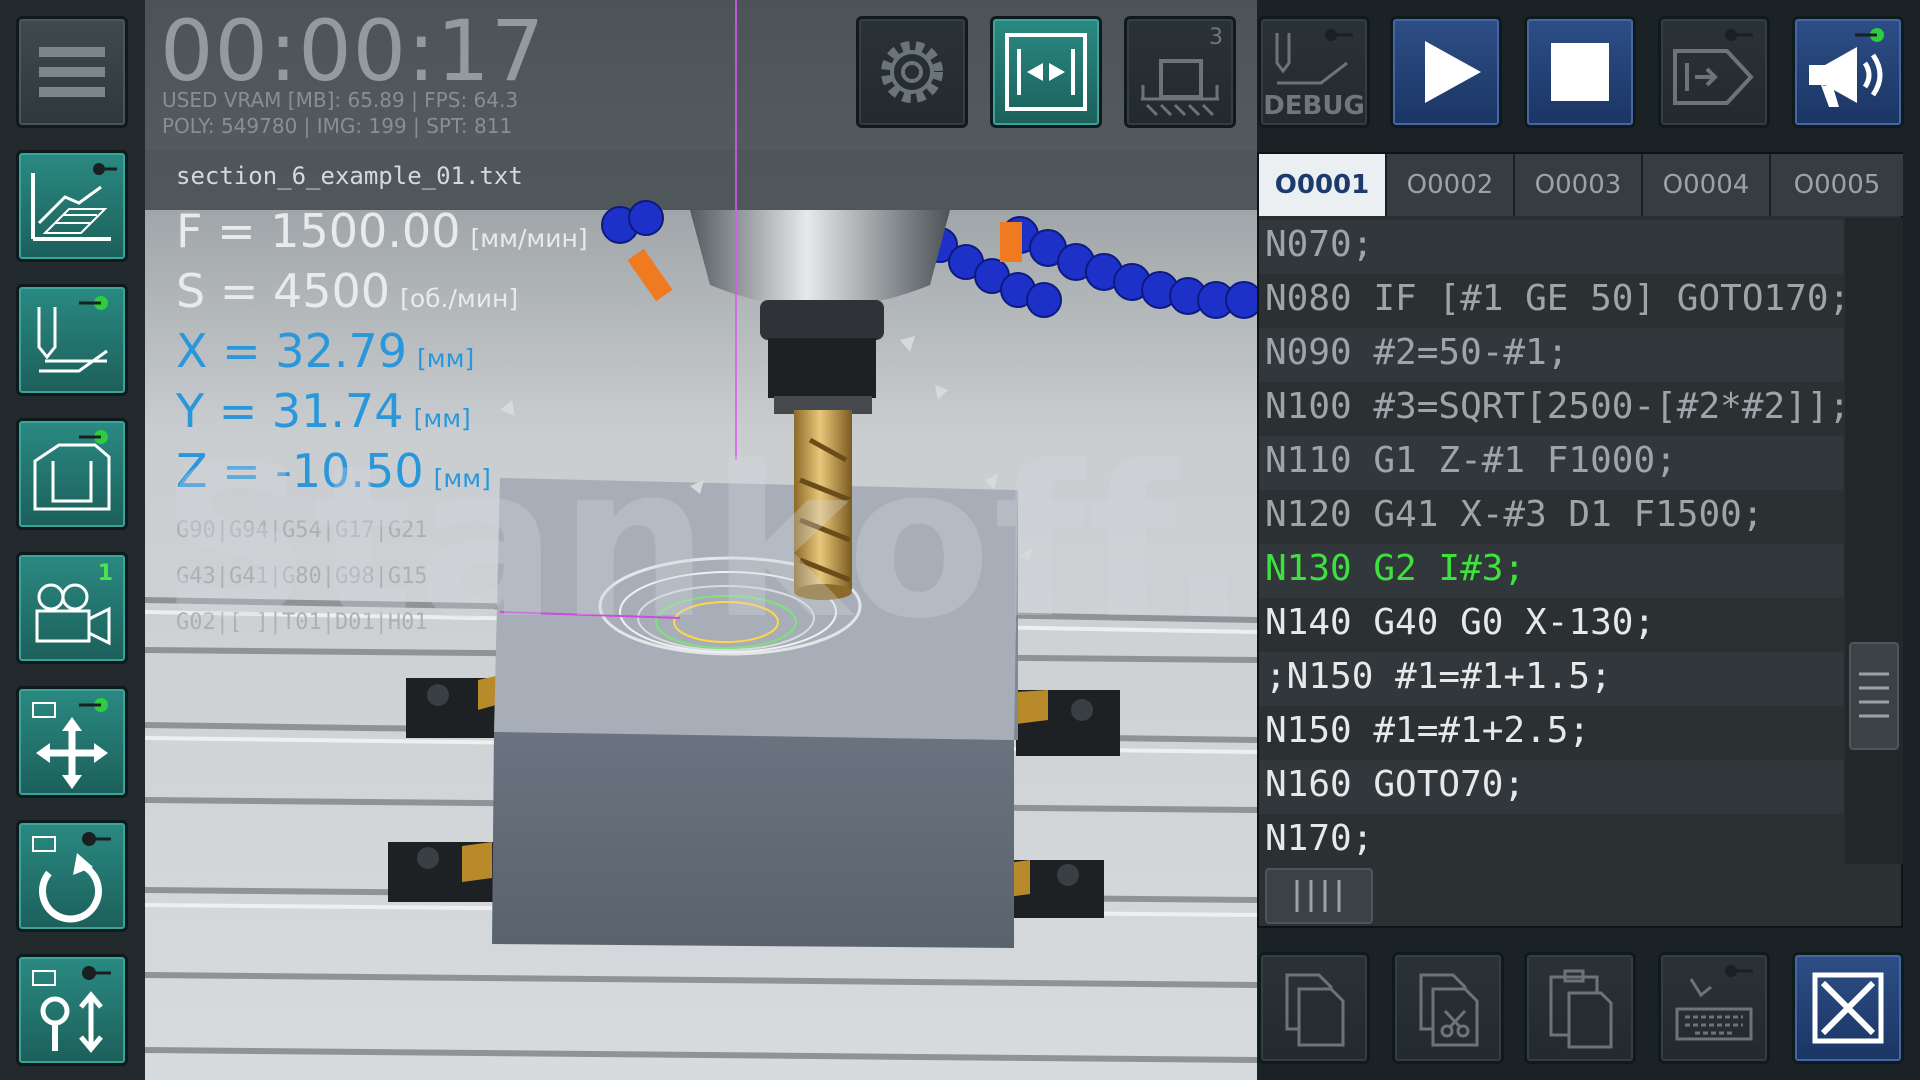 The height and width of the screenshot is (1080, 1920). I want to click on scissors-icon, so click(1449, 1010).